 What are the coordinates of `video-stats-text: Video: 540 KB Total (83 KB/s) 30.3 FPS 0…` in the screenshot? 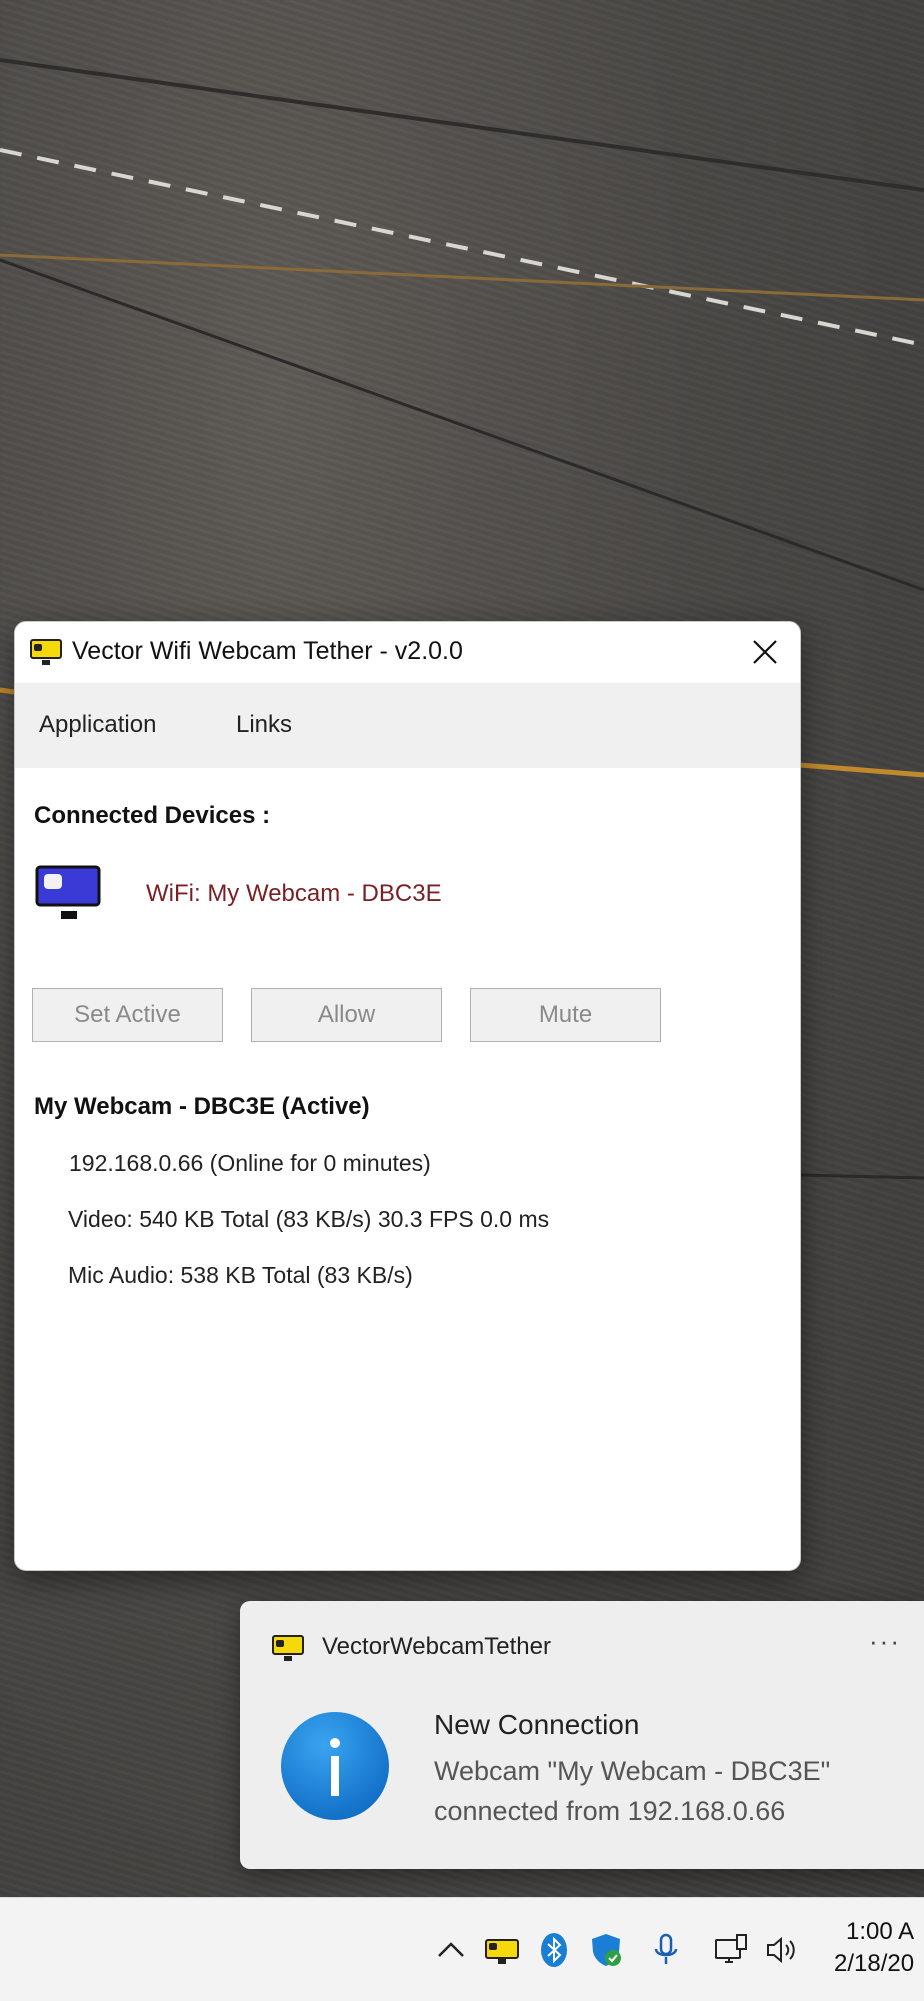 It's located at (309, 1219).